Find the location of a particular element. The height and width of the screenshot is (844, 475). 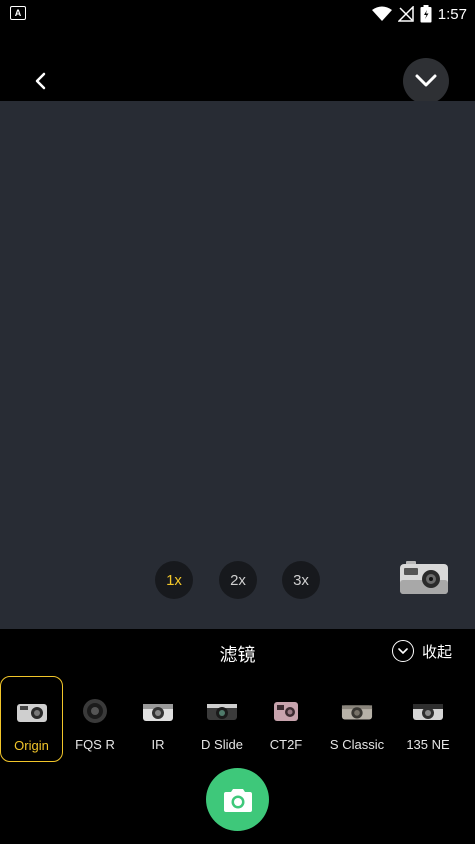

collapse-label: 收起 is located at coordinates (437, 652).